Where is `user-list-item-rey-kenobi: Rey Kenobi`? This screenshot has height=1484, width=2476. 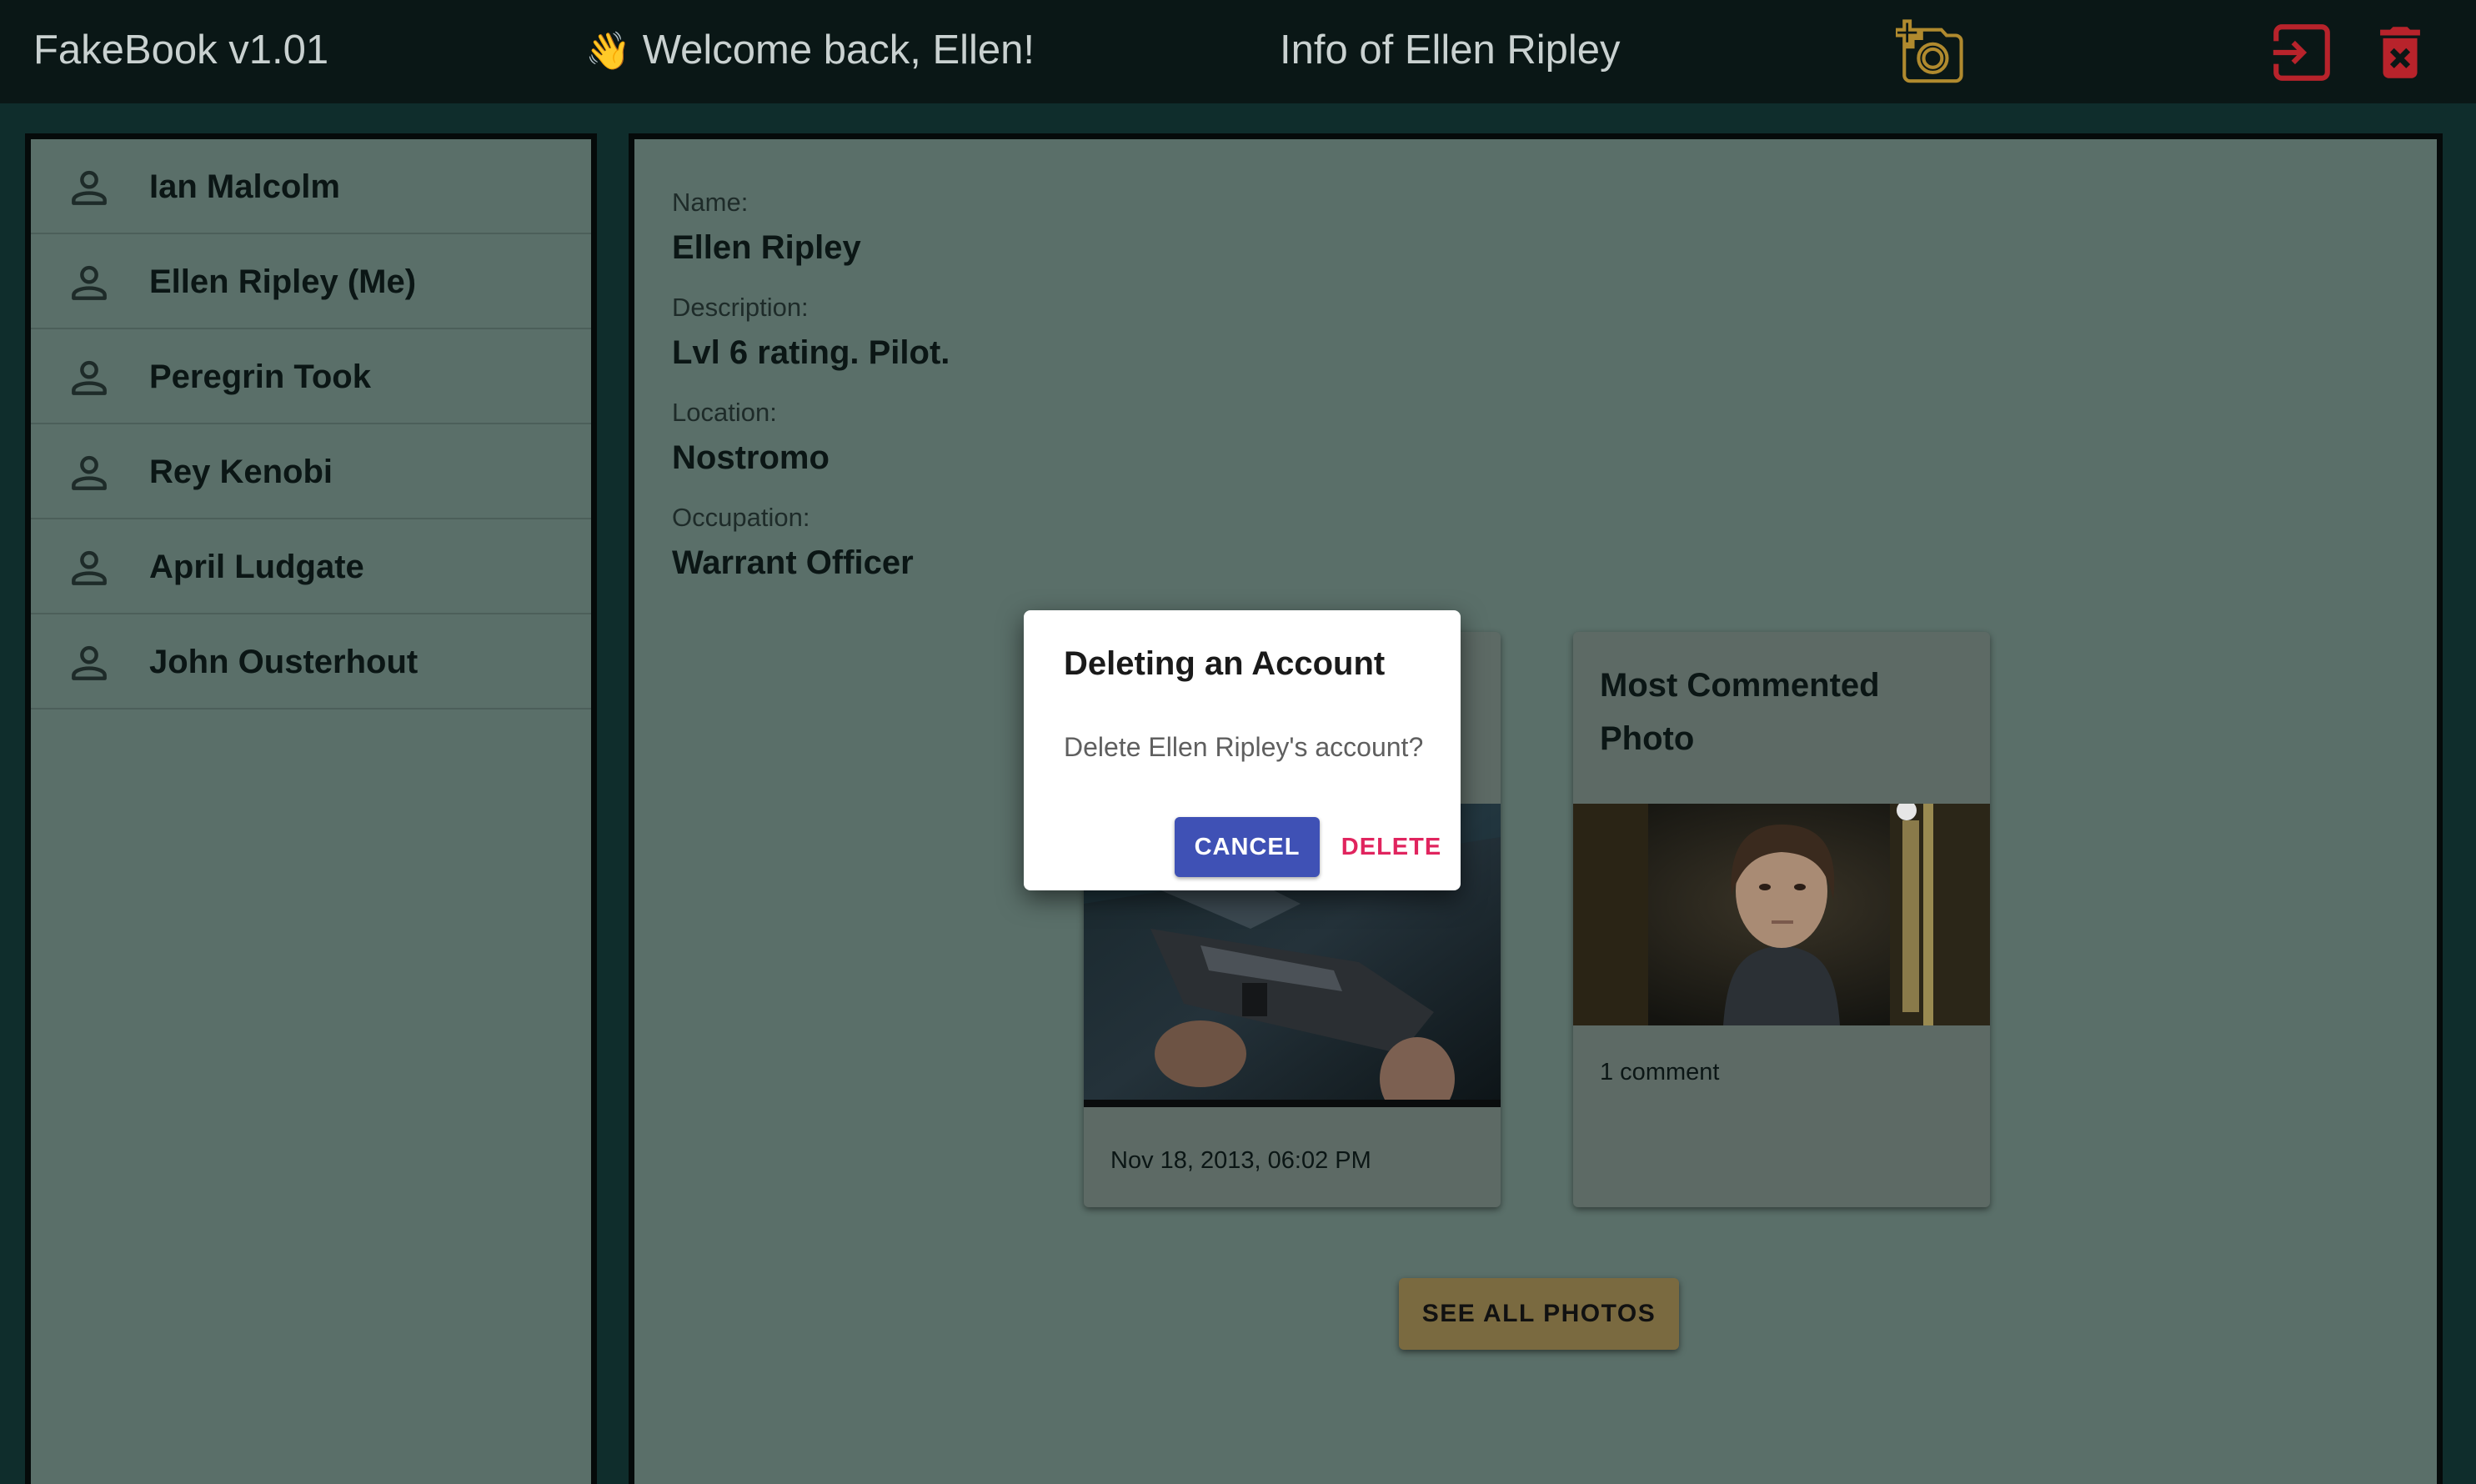 user-list-item-rey-kenobi: Rey Kenobi is located at coordinates (311, 471).